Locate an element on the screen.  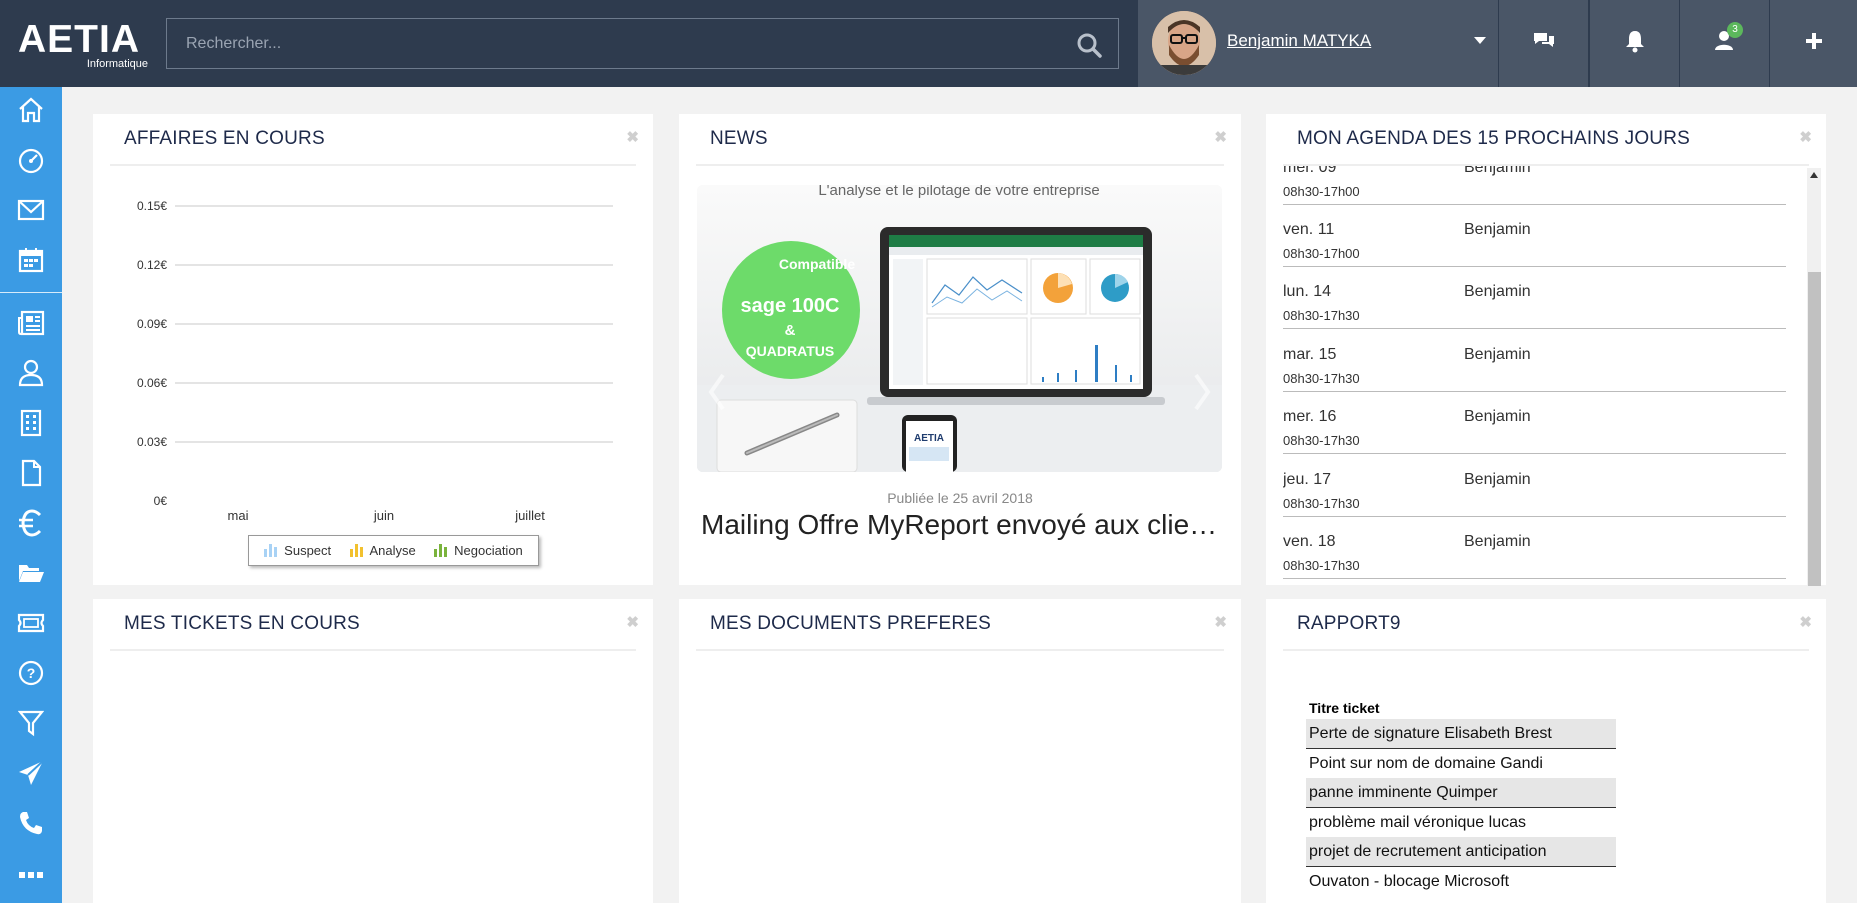
euro-icon is located at coordinates (31, 525).